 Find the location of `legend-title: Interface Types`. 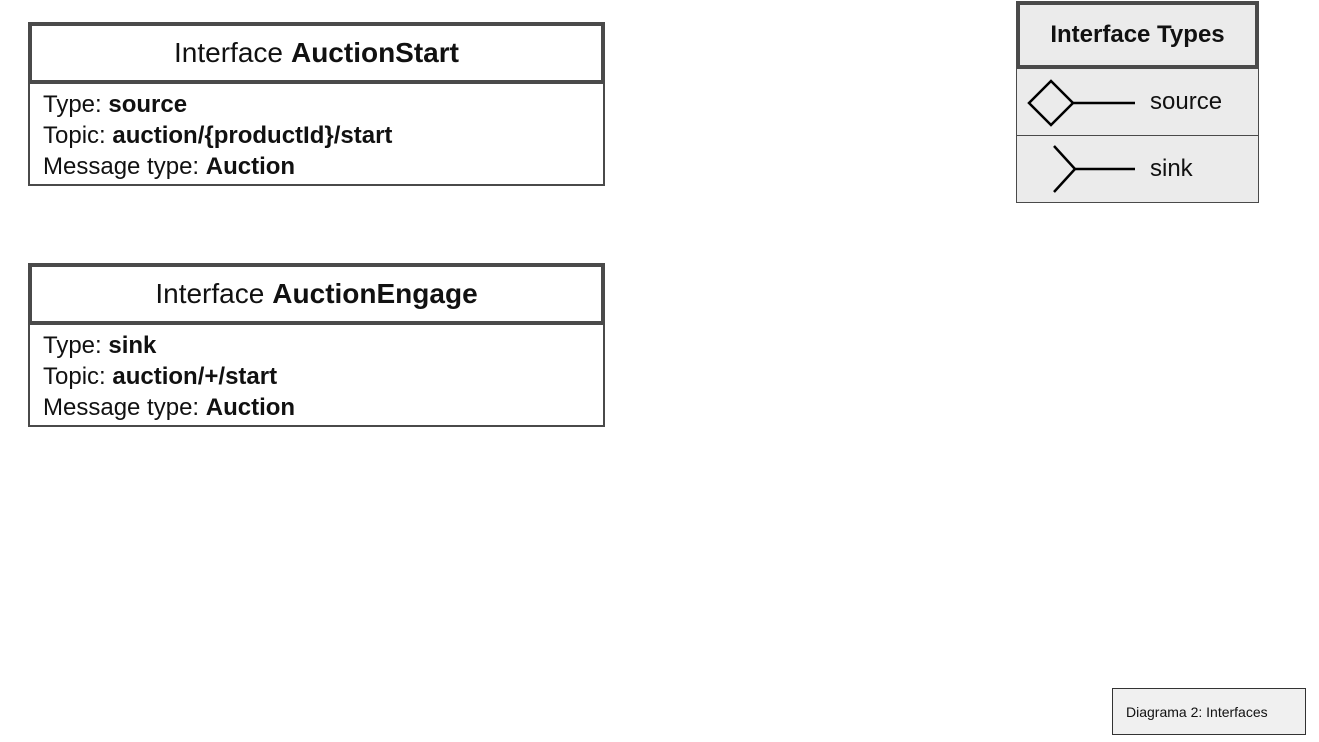

legend-title: Interface Types is located at coordinates (1137, 35).